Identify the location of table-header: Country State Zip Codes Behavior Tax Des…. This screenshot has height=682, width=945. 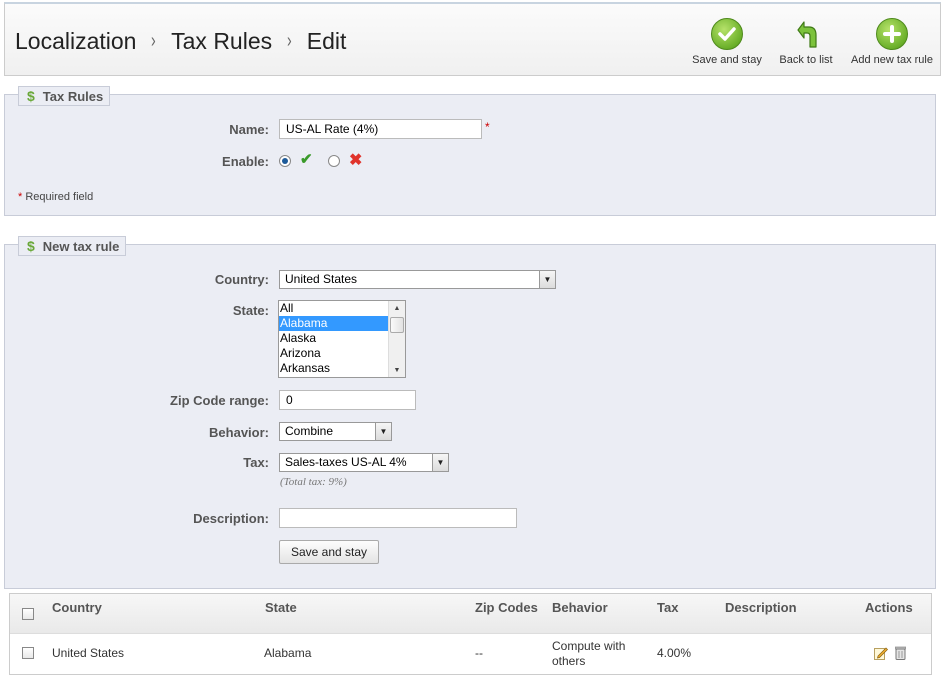
(470, 614).